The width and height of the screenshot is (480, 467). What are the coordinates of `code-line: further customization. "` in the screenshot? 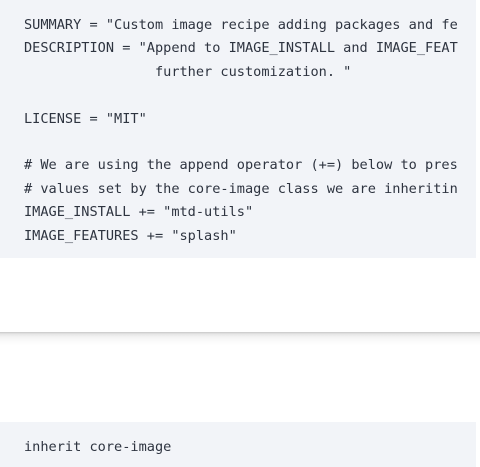 It's located at (188, 71).